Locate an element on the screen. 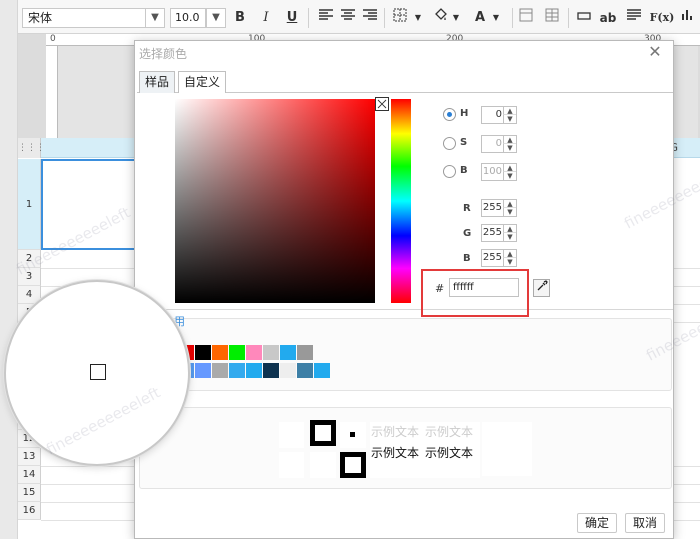  dialog-tabs: 样品 自定义 is located at coordinates (405, 82).